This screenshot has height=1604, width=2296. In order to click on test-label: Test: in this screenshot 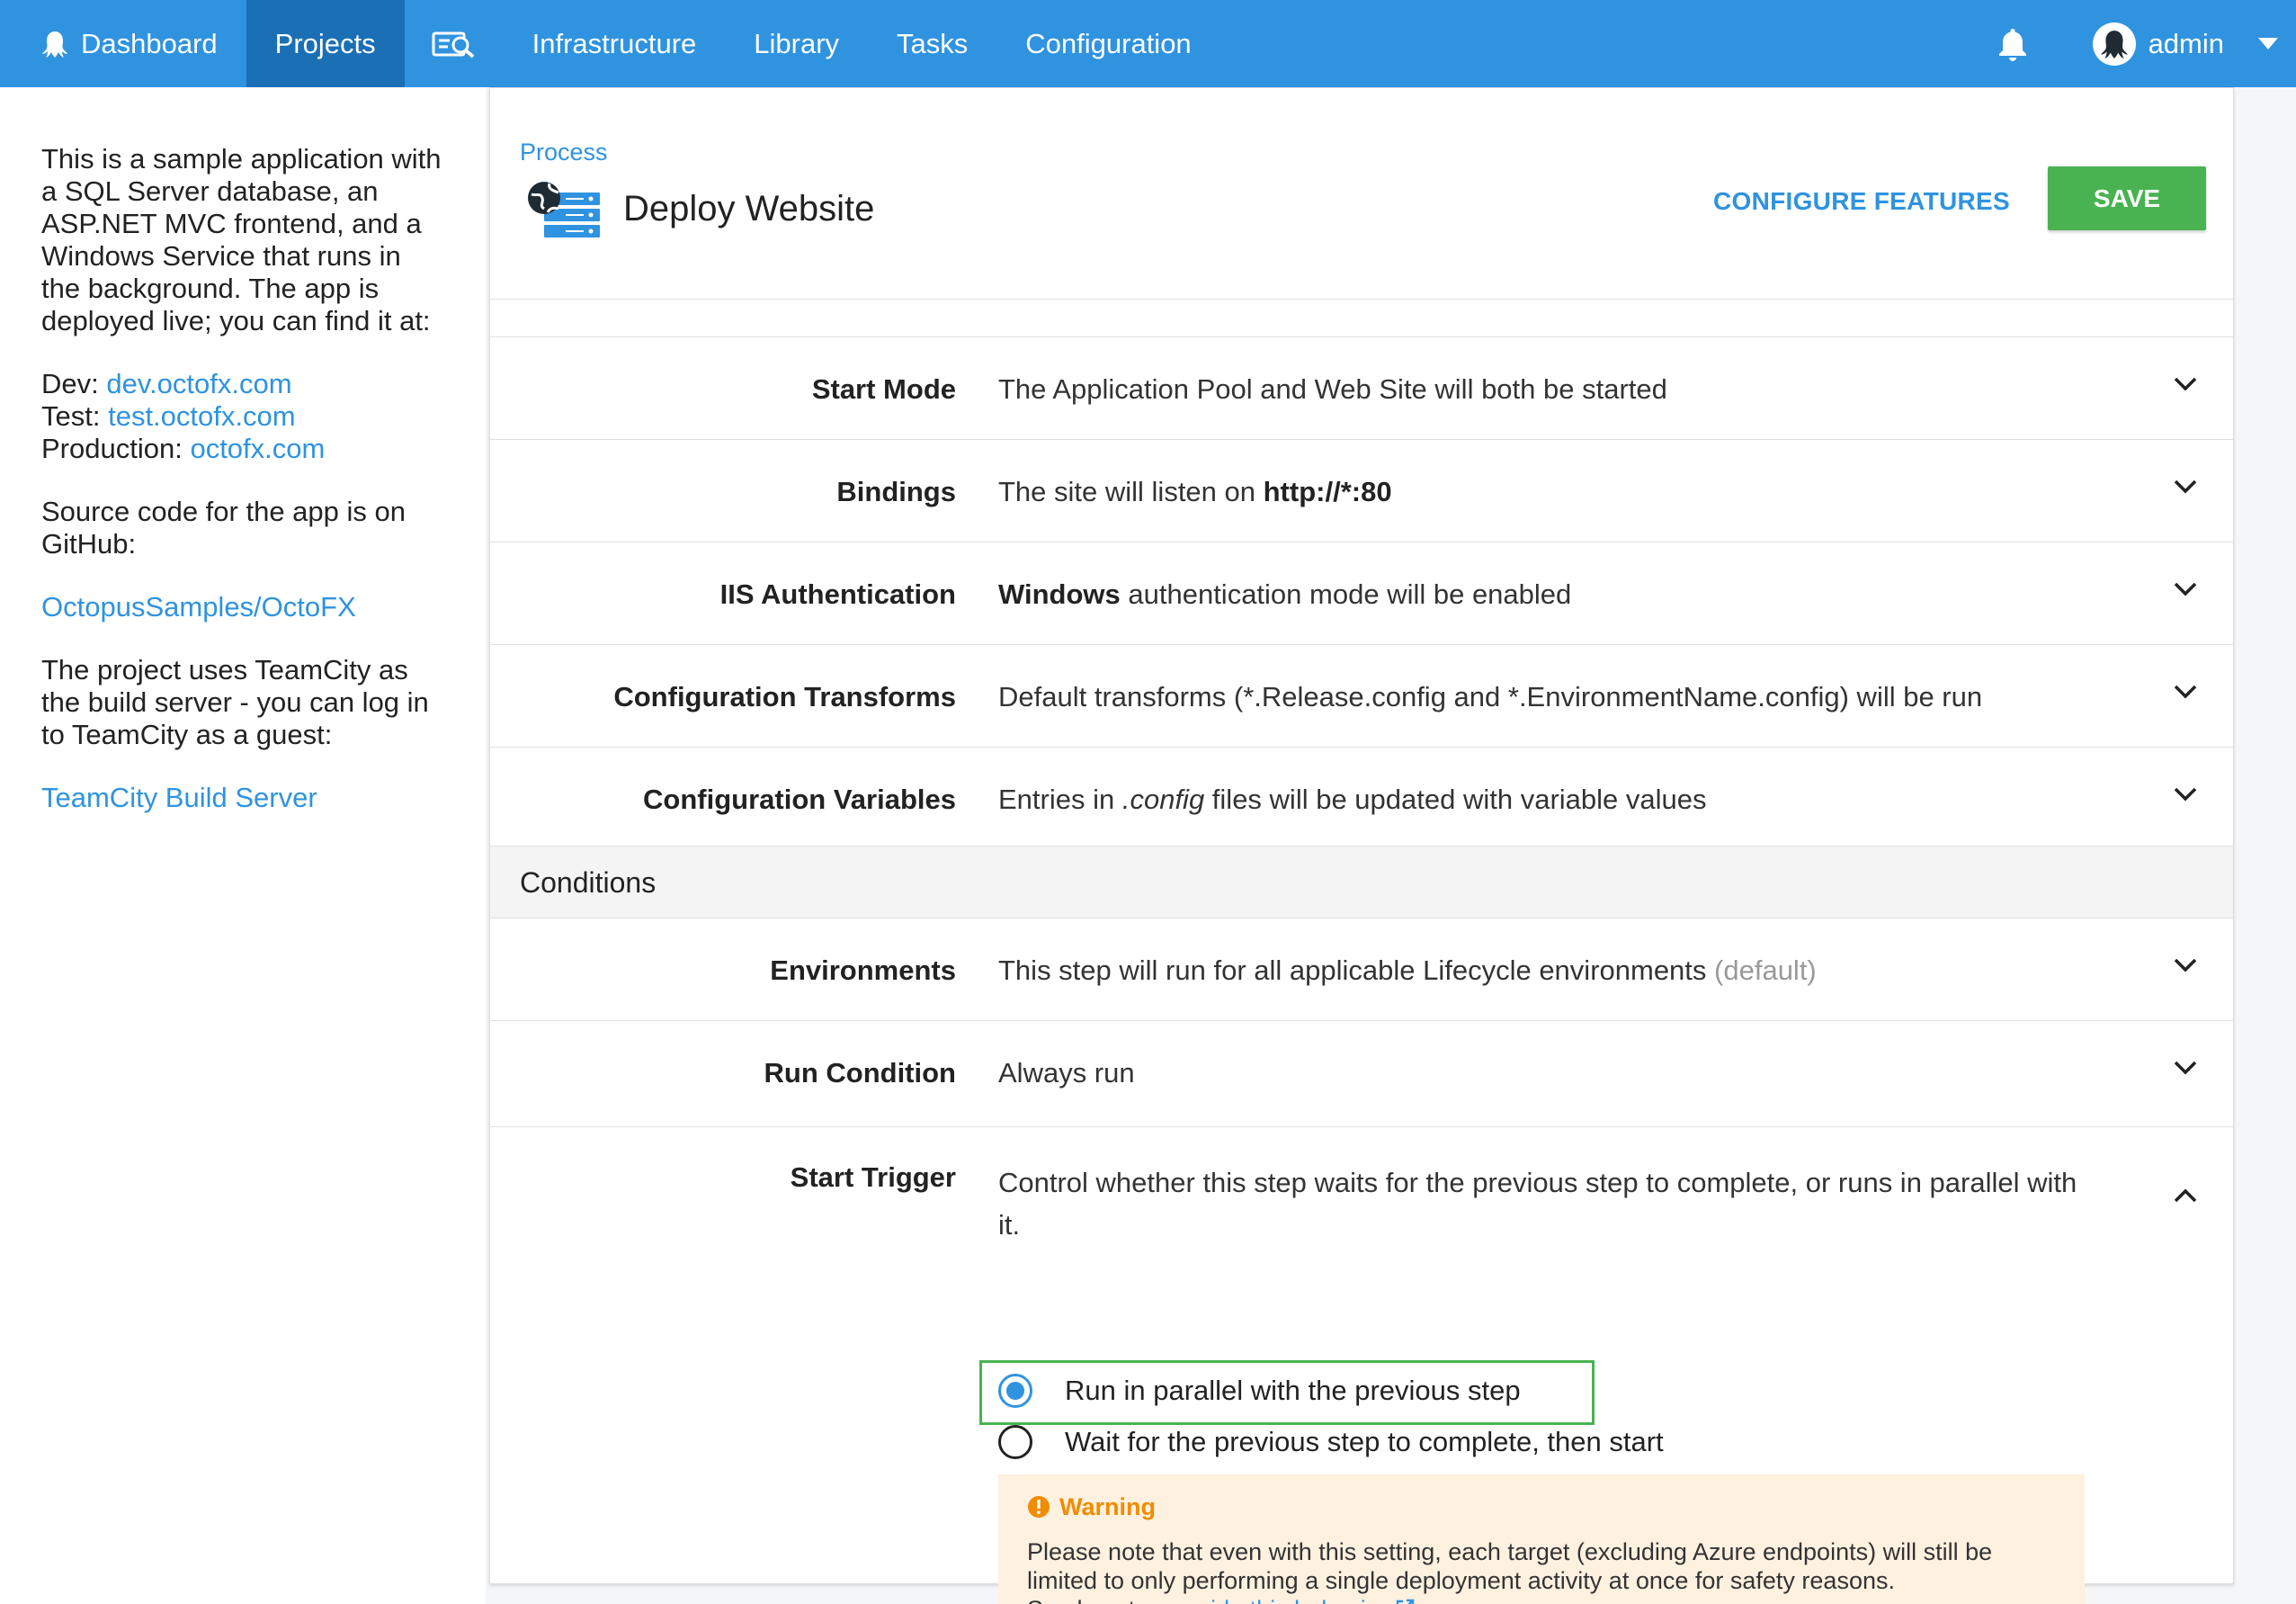, I will do `click(71, 416)`.